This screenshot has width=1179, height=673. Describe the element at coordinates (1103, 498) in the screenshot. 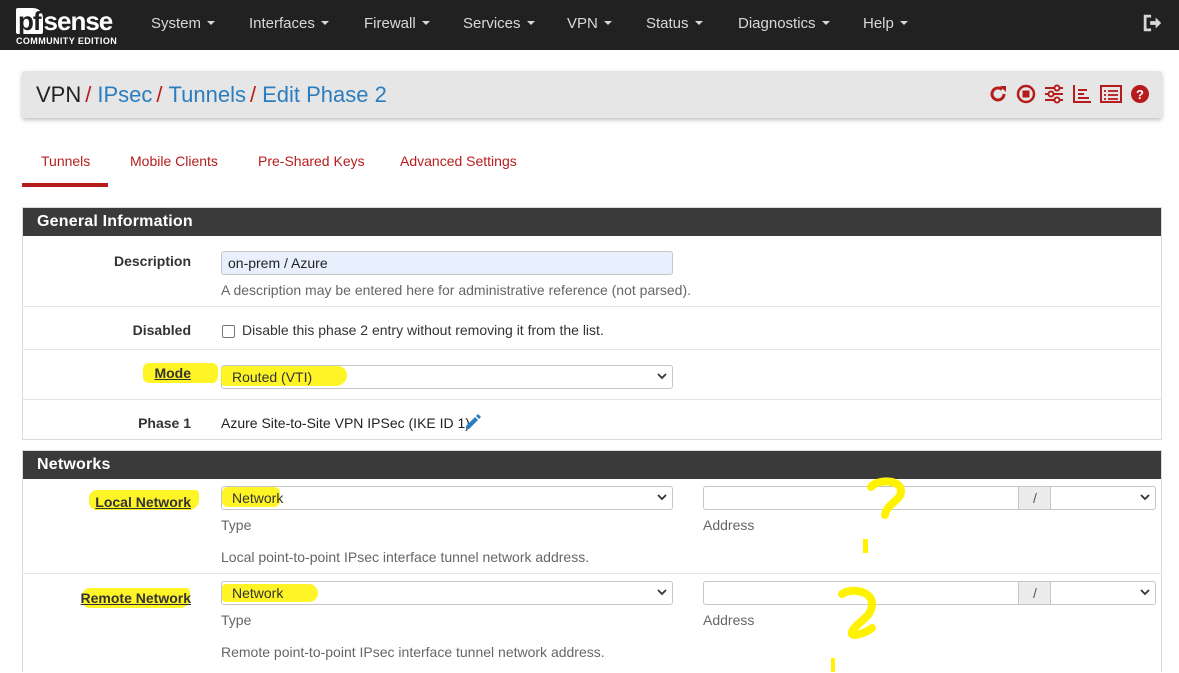

I see `local-network-mask-select` at that location.